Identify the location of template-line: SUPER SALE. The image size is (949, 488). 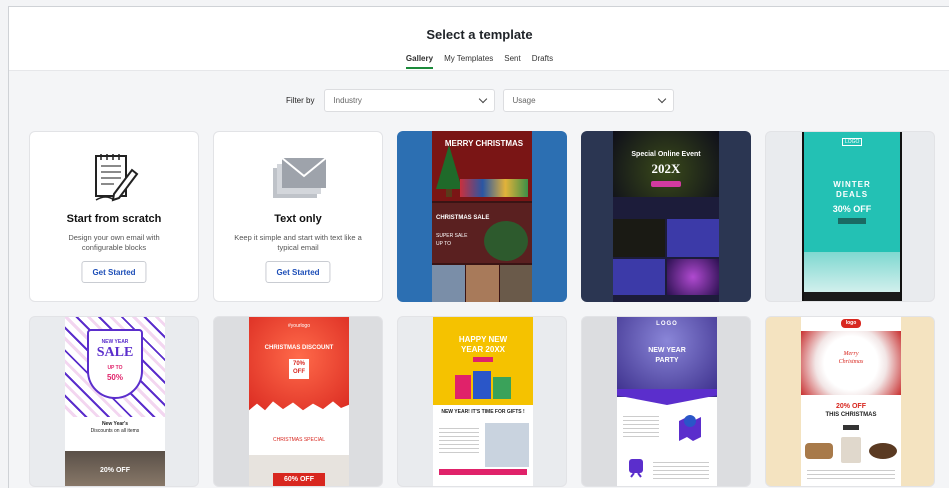
(452, 236).